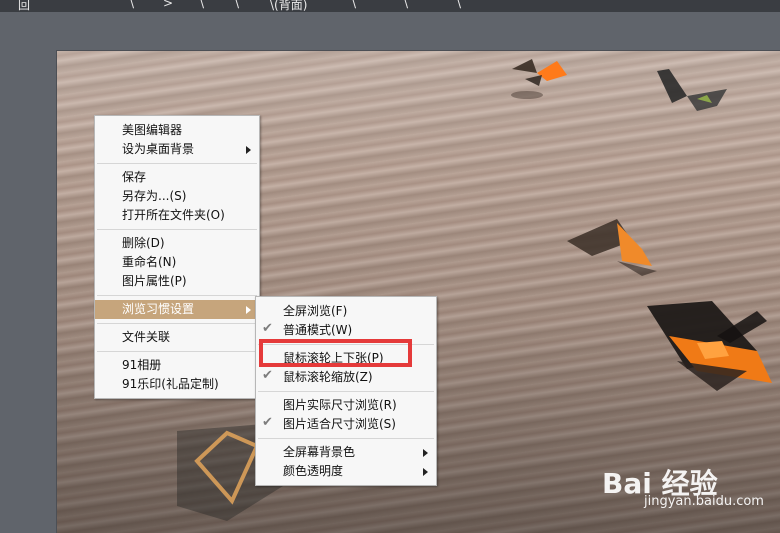 The width and height of the screenshot is (780, 533). What do you see at coordinates (177, 365) in the screenshot?
I see `menu-item-91-album: 91相册` at bounding box center [177, 365].